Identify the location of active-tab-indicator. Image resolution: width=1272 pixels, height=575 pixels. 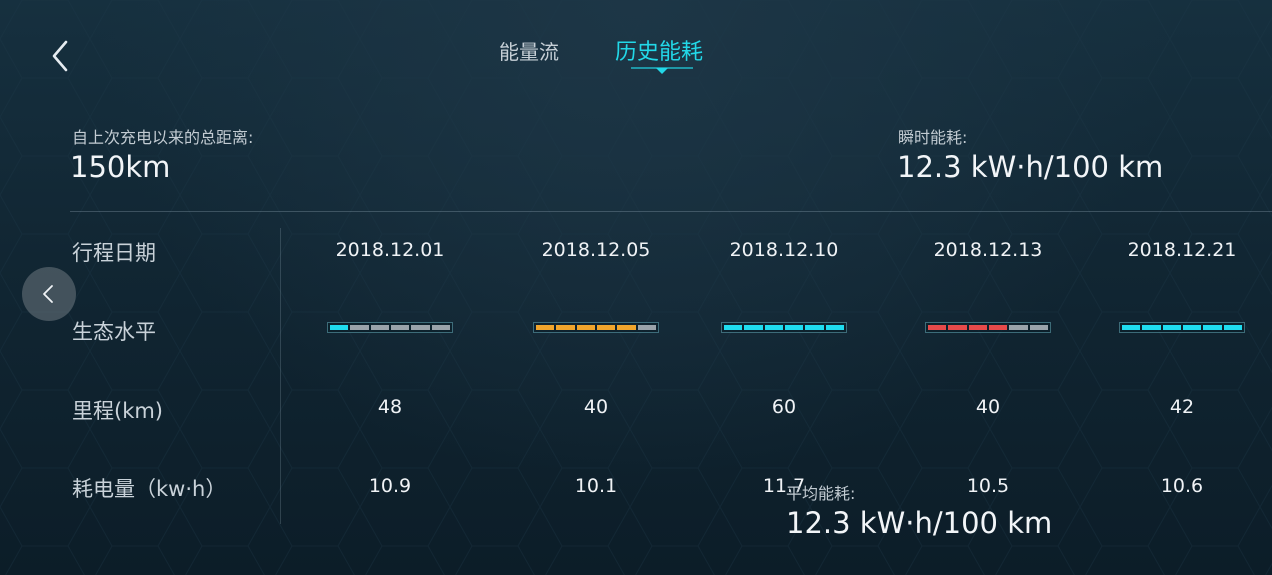
(662, 70).